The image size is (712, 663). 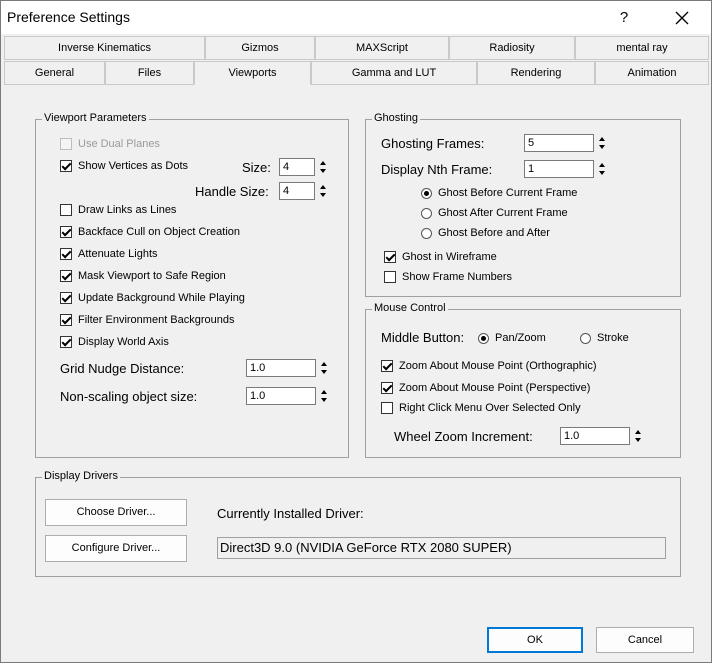 What do you see at coordinates (109, 254) in the screenshot?
I see `attenuate-lights-checkbox: Attenuate Lights` at bounding box center [109, 254].